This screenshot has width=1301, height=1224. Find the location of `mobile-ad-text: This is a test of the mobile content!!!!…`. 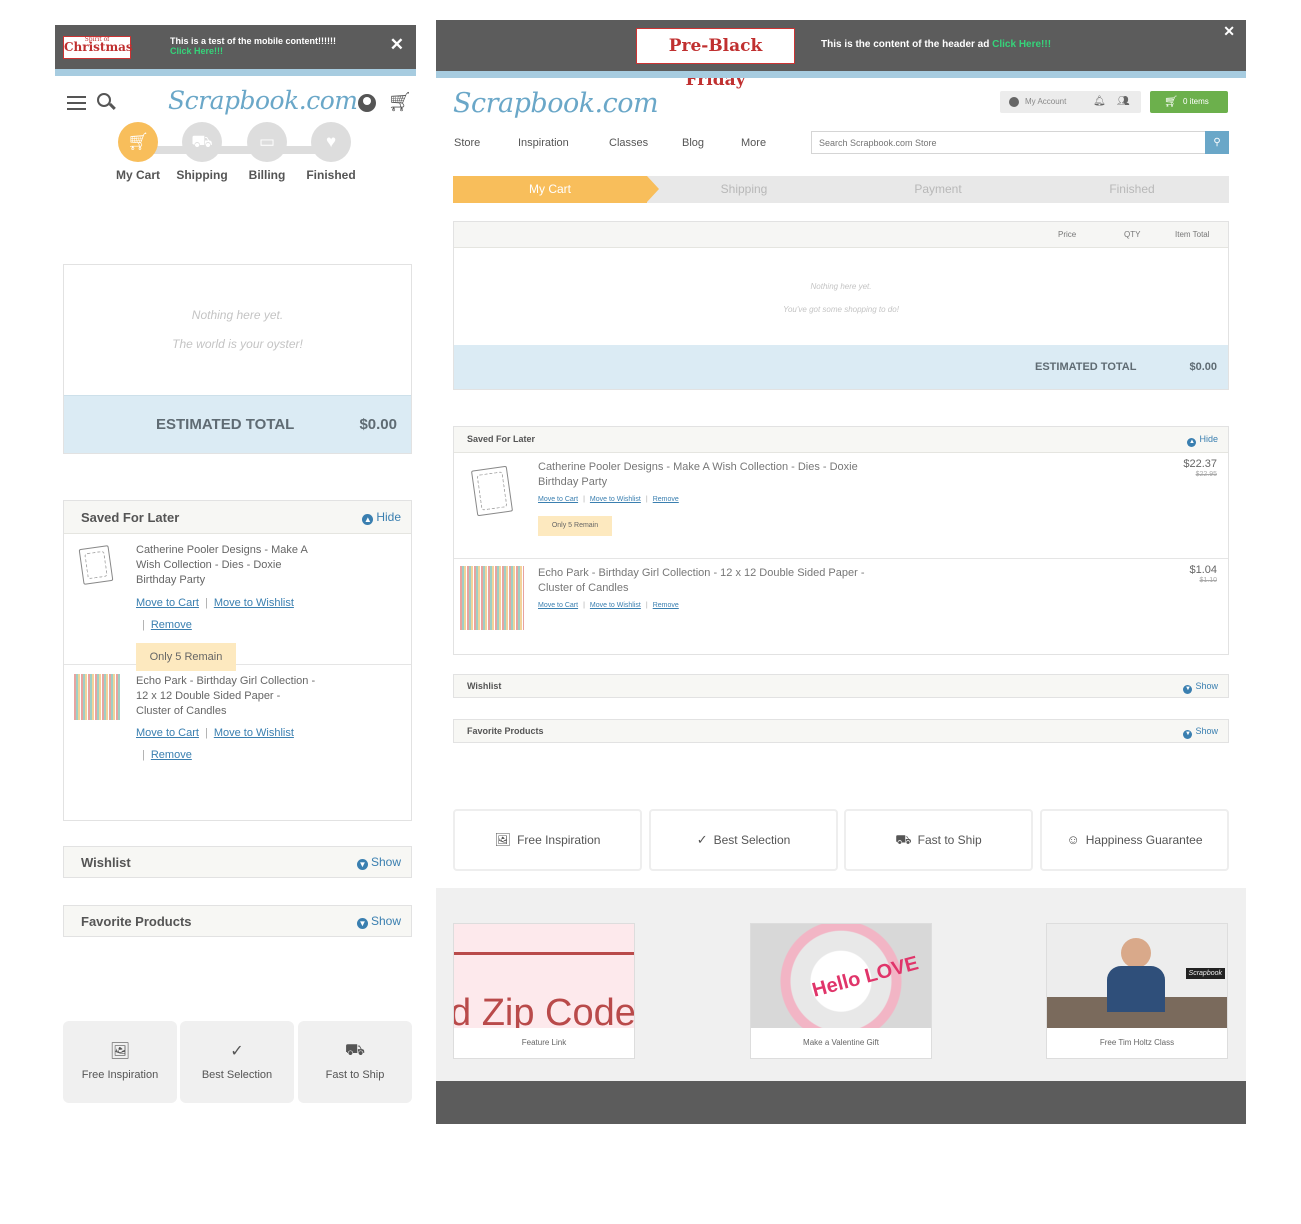

mobile-ad-text: This is a test of the mobile content!!!!… is located at coordinates (253, 46).